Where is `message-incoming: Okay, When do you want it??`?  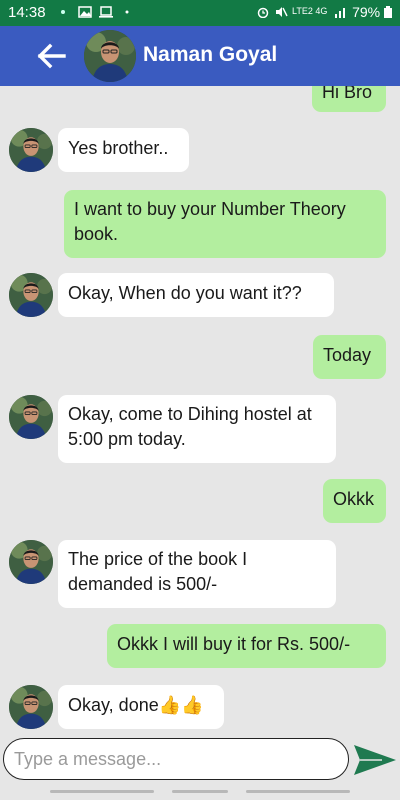 message-incoming: Okay, When do you want it?? is located at coordinates (196, 295).